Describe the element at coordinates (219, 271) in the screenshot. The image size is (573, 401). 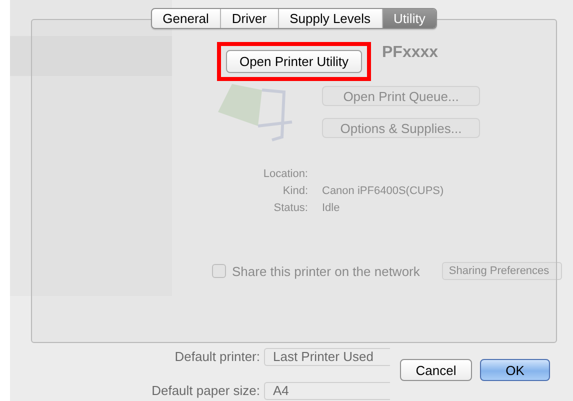
I see `share-checkbox` at that location.